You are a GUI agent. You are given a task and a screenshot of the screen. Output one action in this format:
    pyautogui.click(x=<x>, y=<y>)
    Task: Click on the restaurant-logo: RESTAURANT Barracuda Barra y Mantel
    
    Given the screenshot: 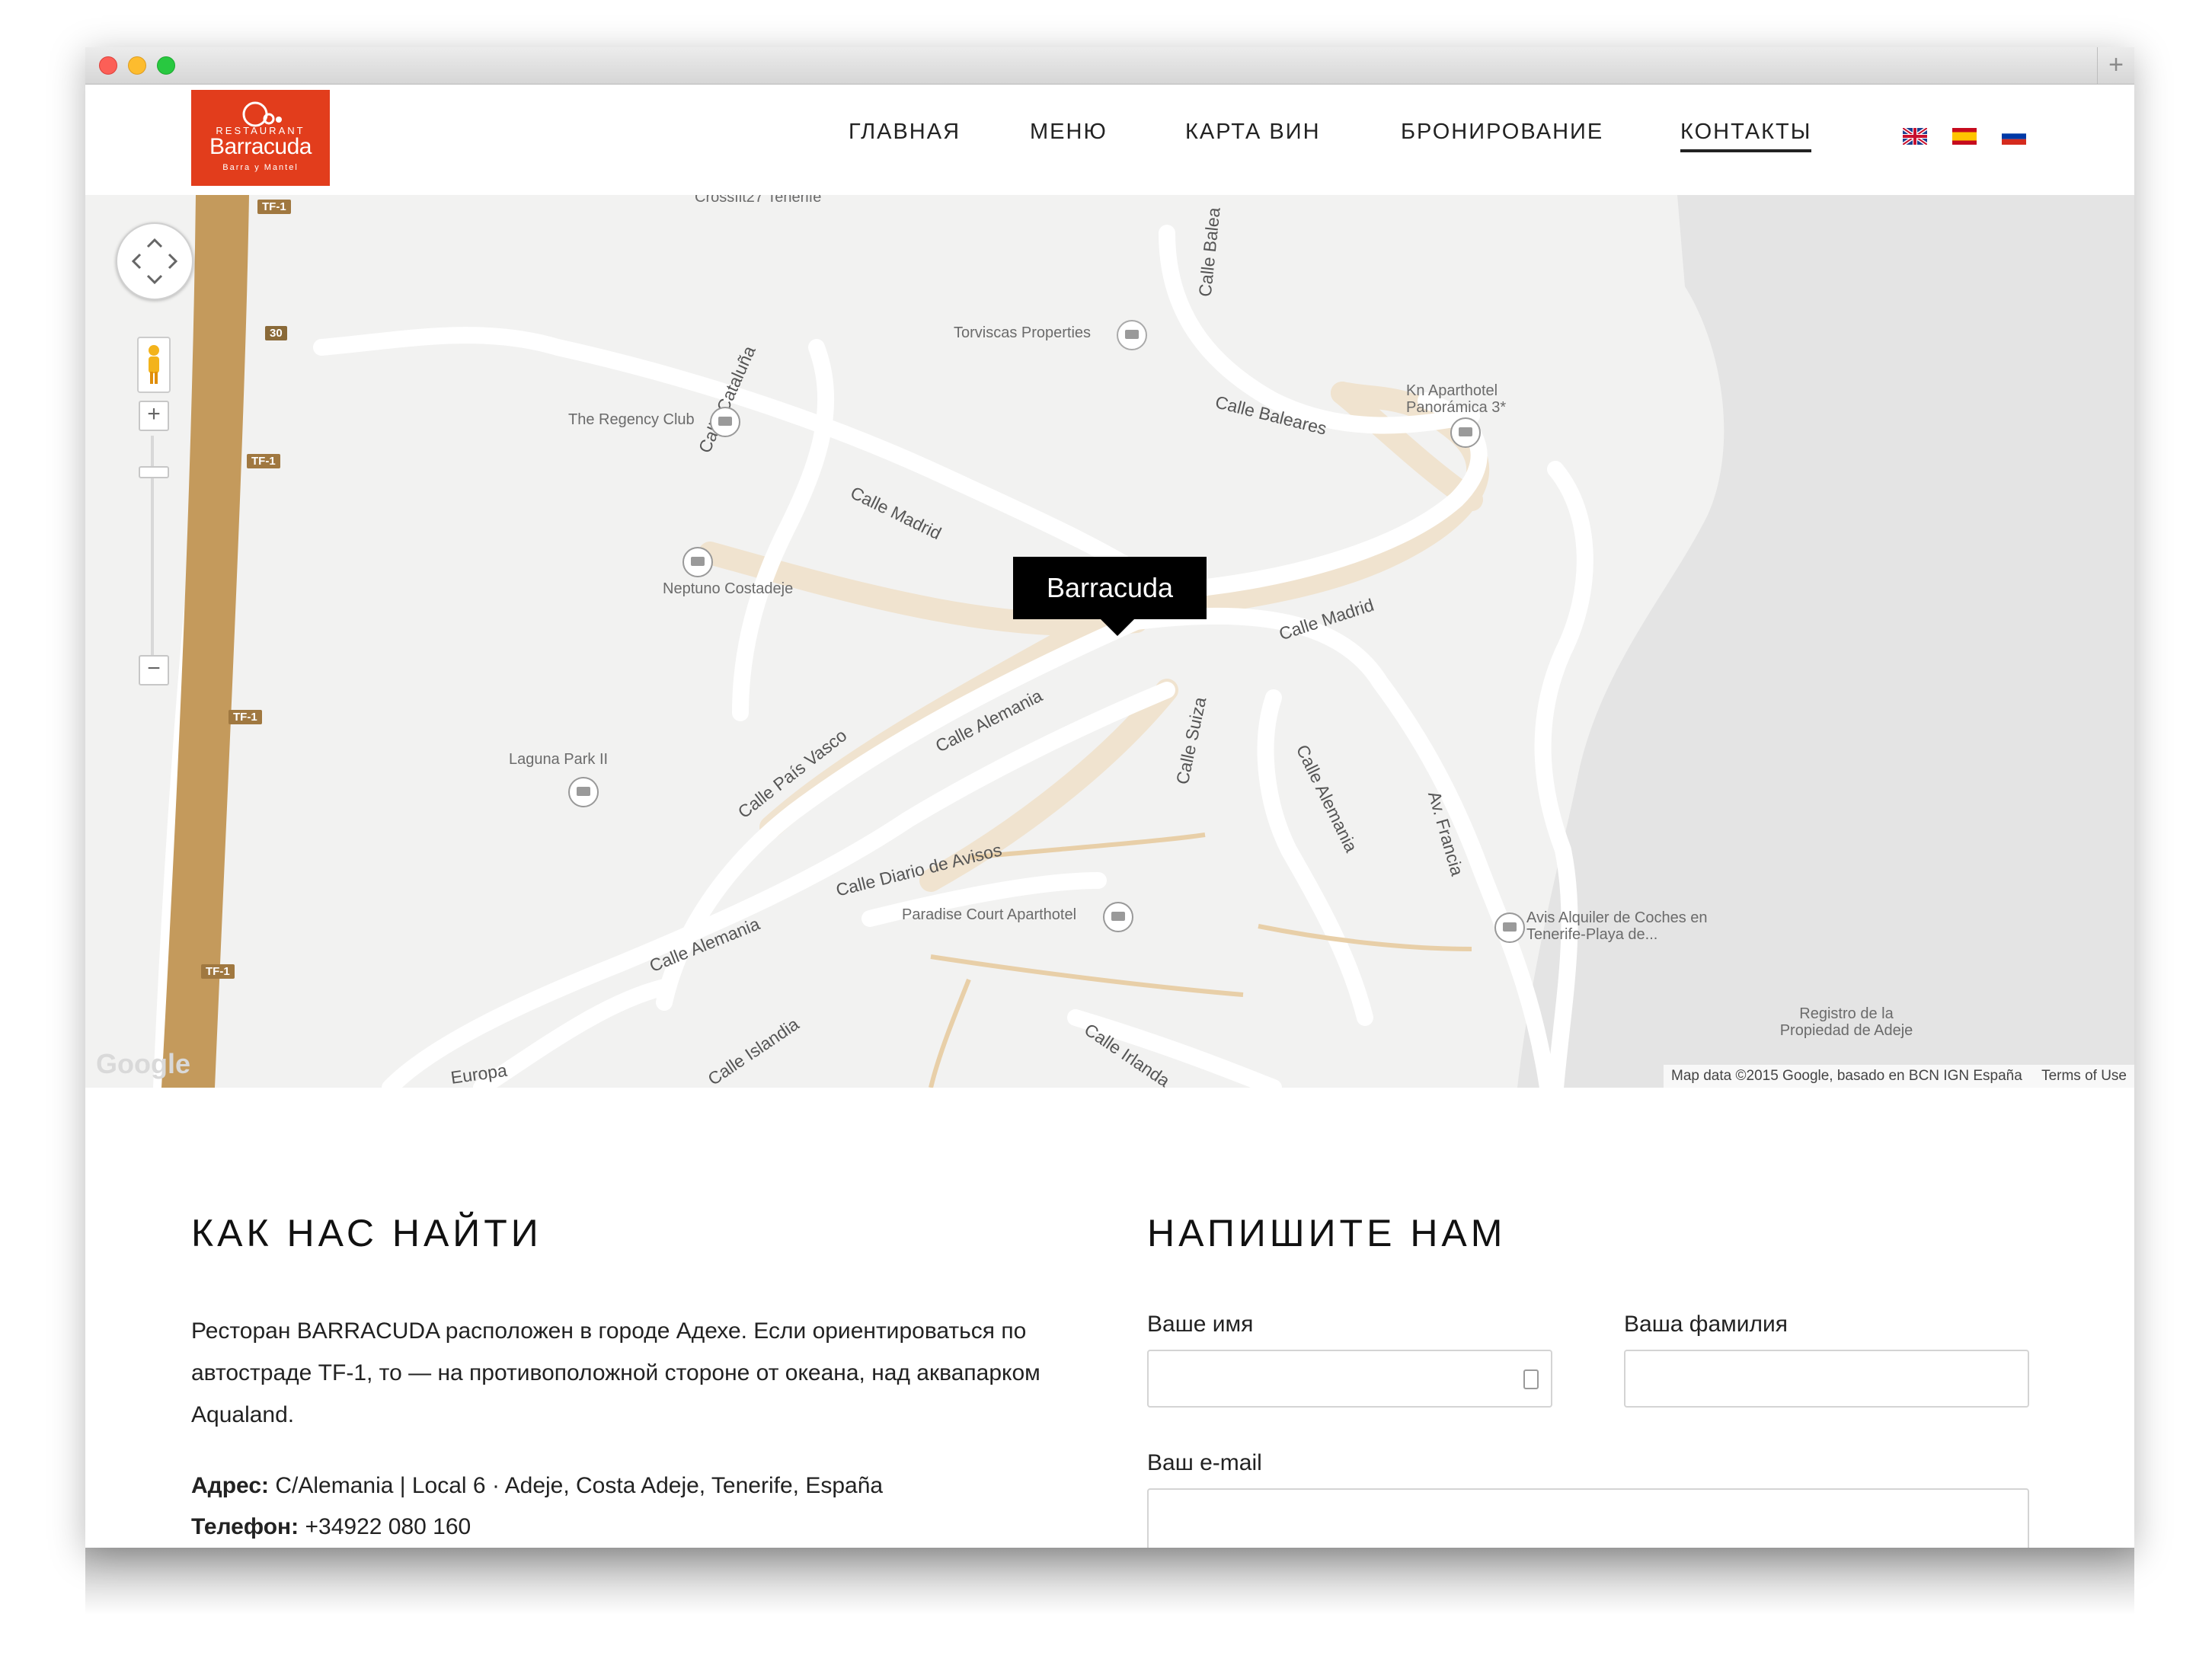 What is the action you would take?
    pyautogui.click(x=260, y=138)
    